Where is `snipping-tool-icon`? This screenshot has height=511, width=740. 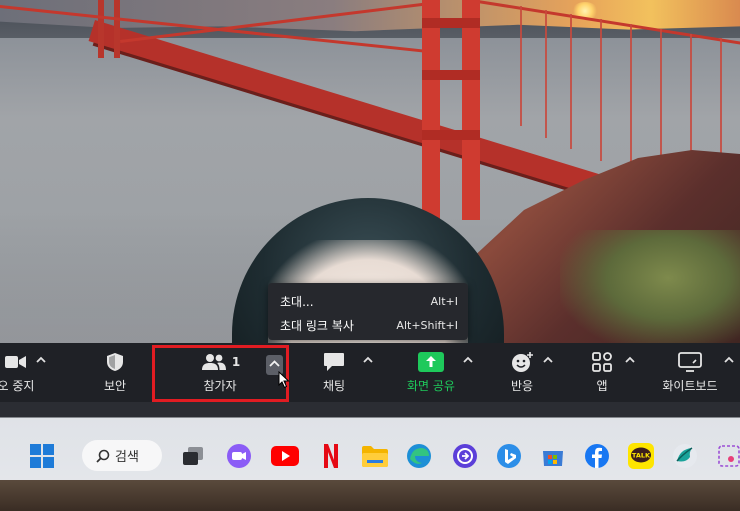 snipping-tool-icon is located at coordinates (729, 456).